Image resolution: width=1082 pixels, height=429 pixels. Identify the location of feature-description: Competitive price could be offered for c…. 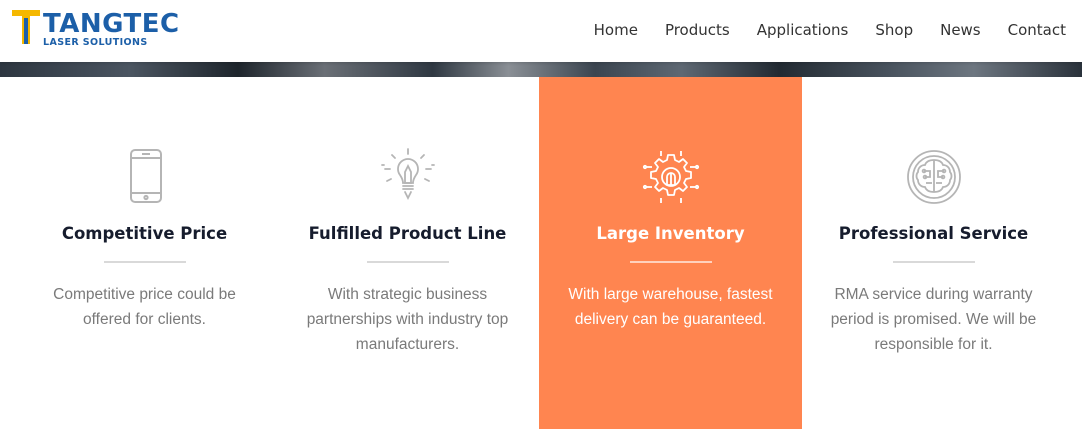
(144, 307).